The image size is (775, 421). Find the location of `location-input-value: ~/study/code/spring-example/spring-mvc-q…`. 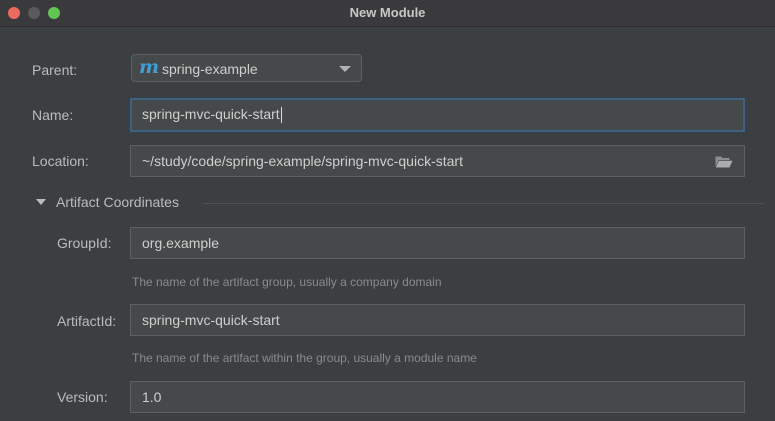

location-input-value: ~/study/code/spring-example/spring-mvc-q… is located at coordinates (302, 161).